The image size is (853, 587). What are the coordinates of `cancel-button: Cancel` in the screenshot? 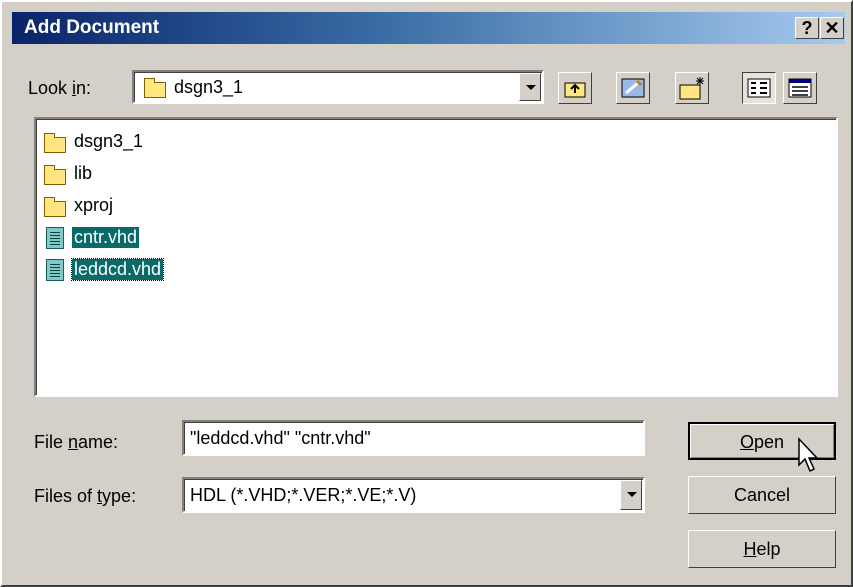 It's located at (762, 495).